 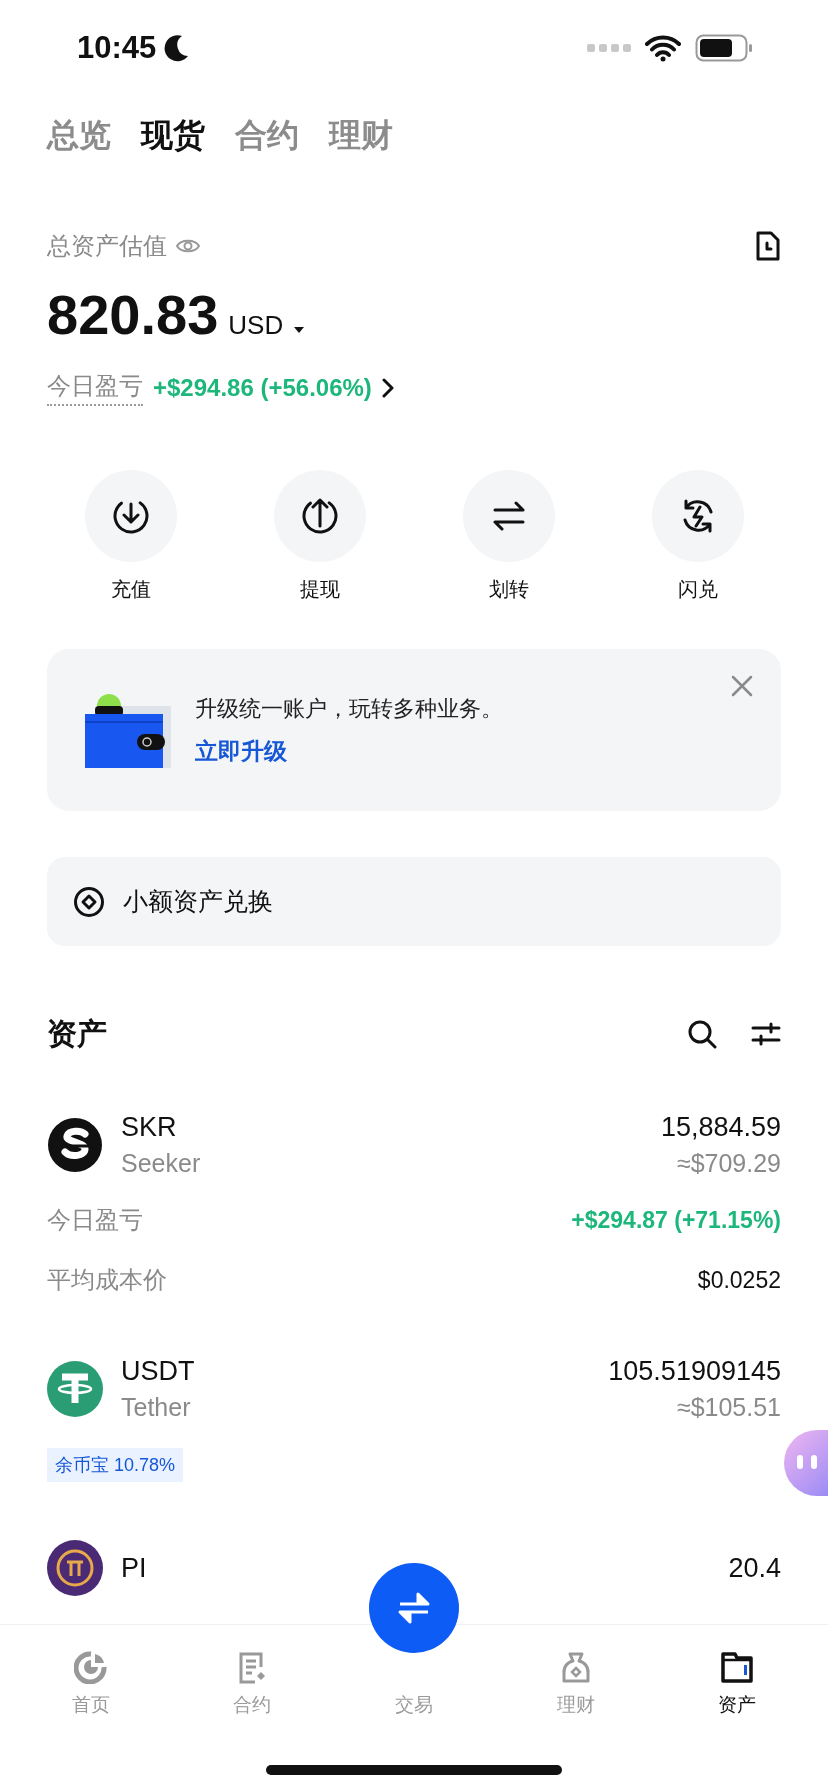 I want to click on detail-value: $0.0252, so click(x=739, y=1280).